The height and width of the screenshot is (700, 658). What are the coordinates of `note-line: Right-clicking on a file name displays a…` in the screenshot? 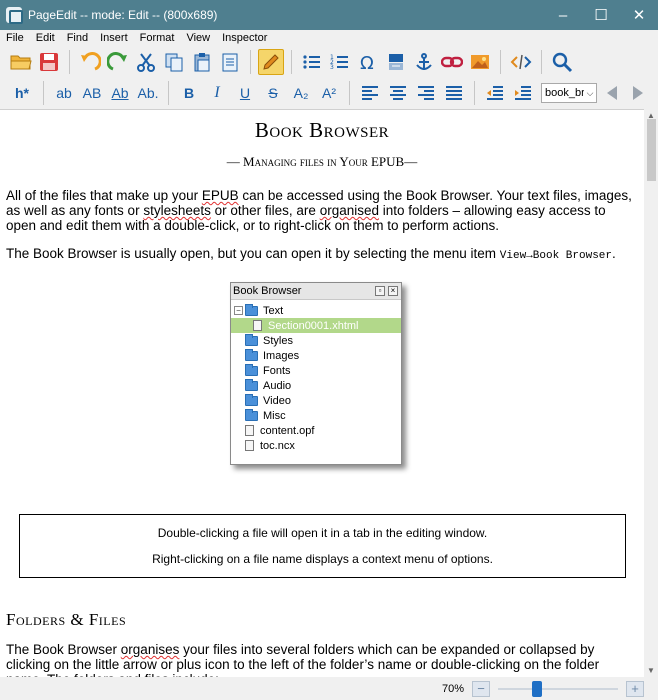 It's located at (322, 559).